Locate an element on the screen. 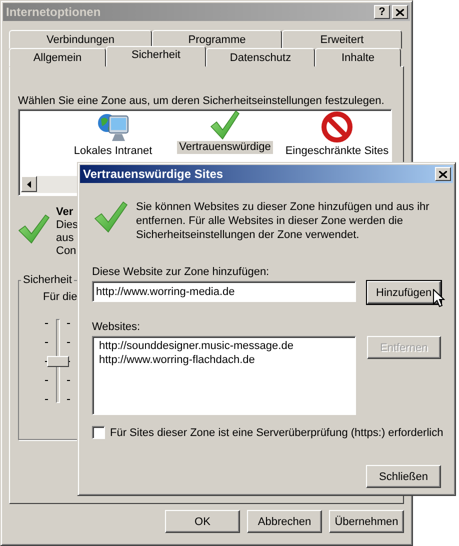 Image resolution: width=459 pixels, height=546 pixels. url-input-field: http://www.worring-media.de is located at coordinates (224, 291).